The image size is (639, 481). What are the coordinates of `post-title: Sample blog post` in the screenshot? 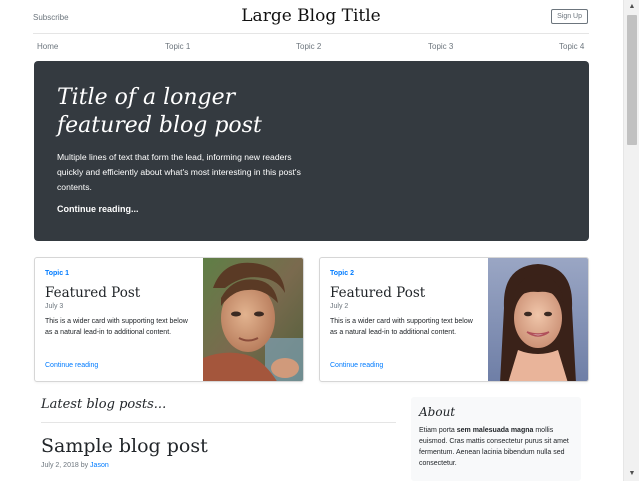 It's located at (124, 446).